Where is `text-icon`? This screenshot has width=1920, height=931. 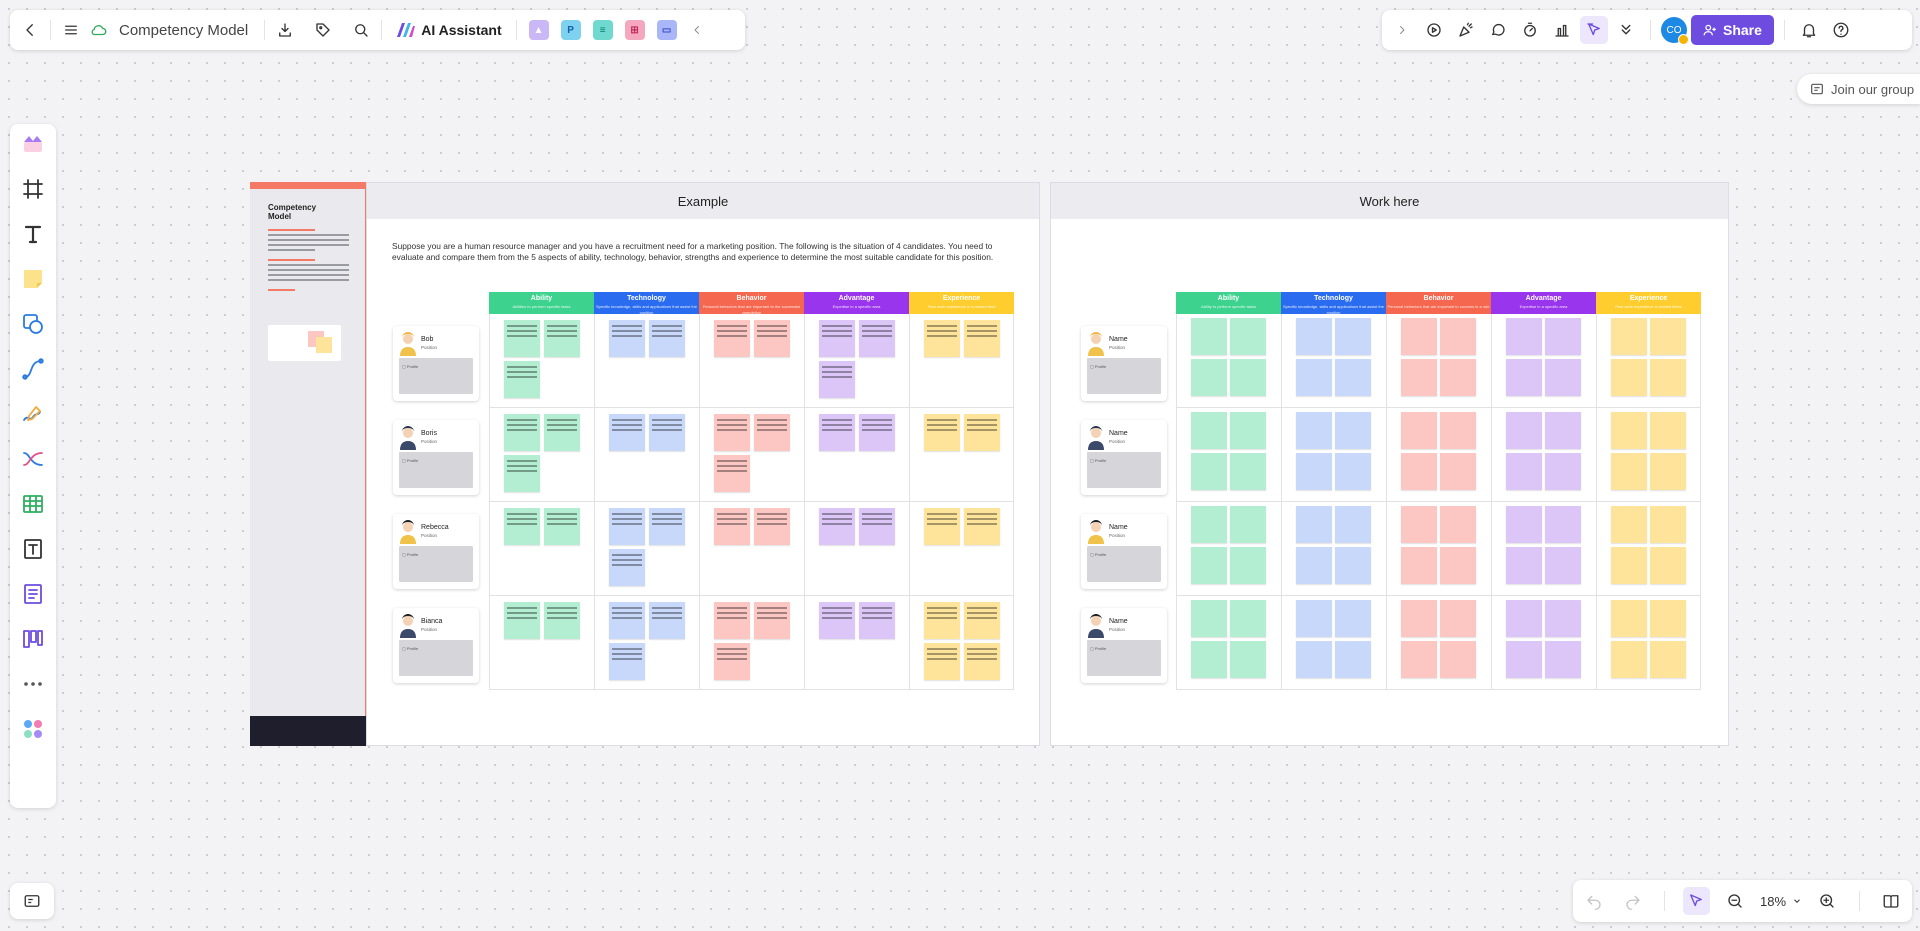
text-icon is located at coordinates (33, 234).